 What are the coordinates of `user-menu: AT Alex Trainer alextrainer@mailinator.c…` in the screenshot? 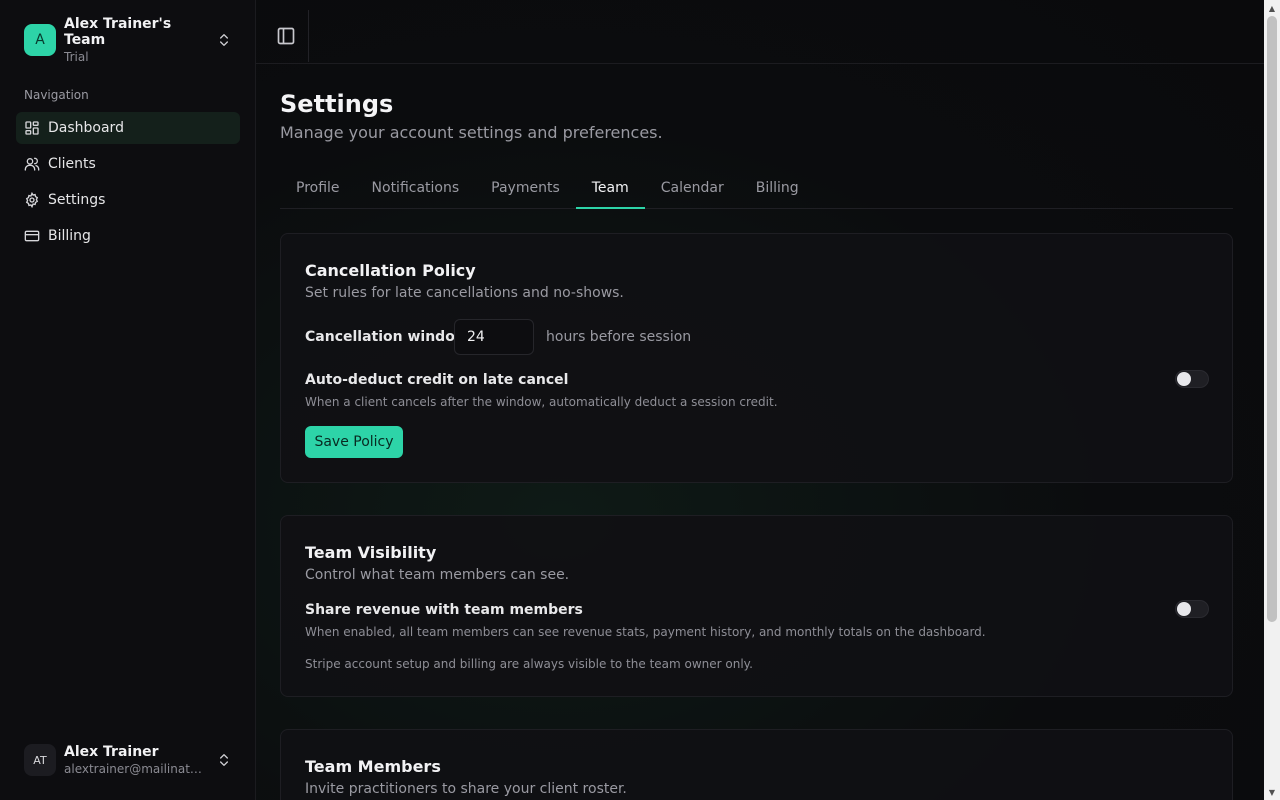 It's located at (128, 760).